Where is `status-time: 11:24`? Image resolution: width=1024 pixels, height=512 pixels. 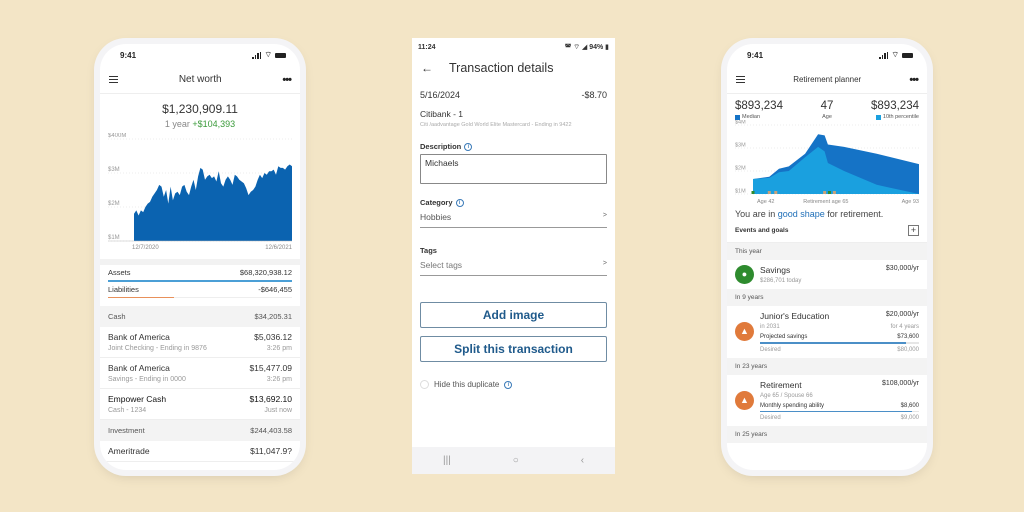
status-time: 11:24 is located at coordinates (427, 47).